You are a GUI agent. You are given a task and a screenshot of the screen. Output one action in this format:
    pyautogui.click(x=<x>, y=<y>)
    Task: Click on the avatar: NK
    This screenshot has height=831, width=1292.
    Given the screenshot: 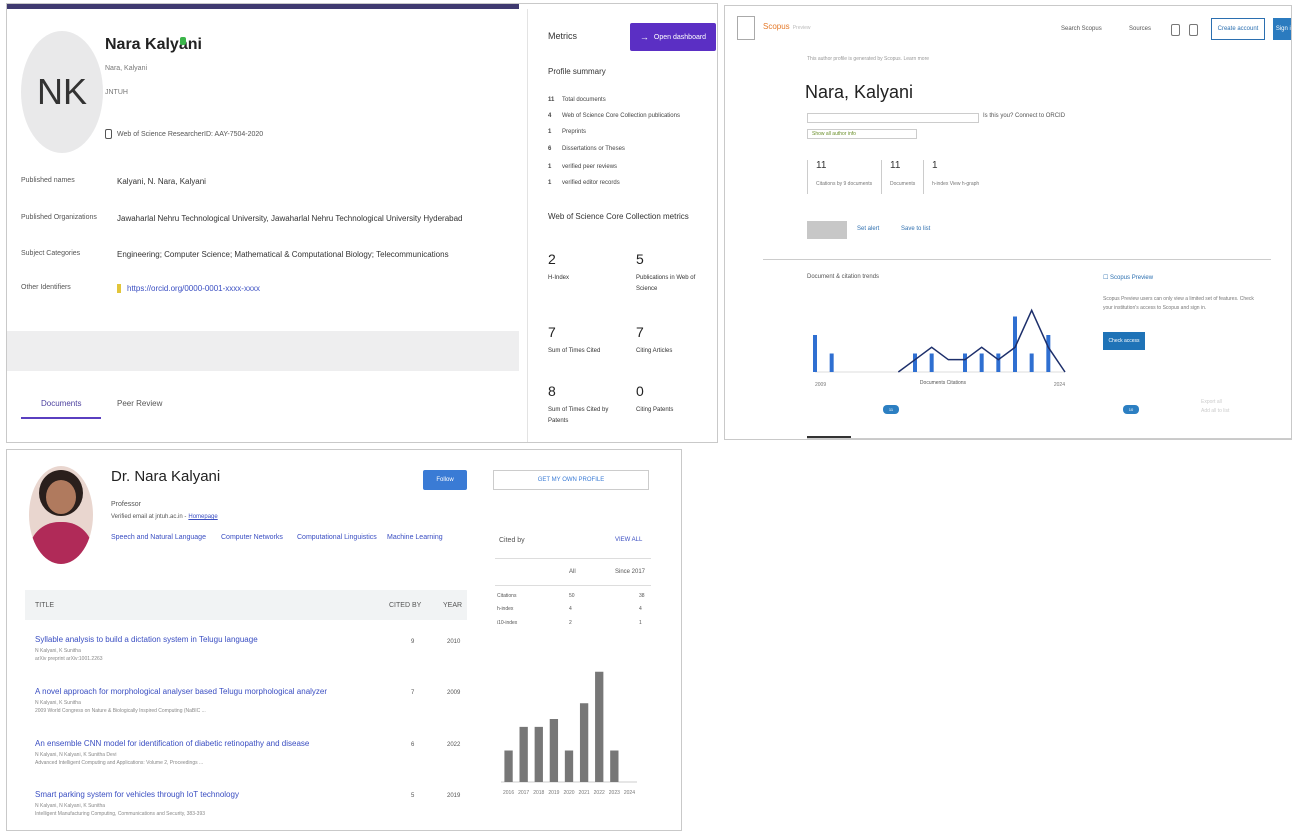 What is the action you would take?
    pyautogui.click(x=62, y=92)
    